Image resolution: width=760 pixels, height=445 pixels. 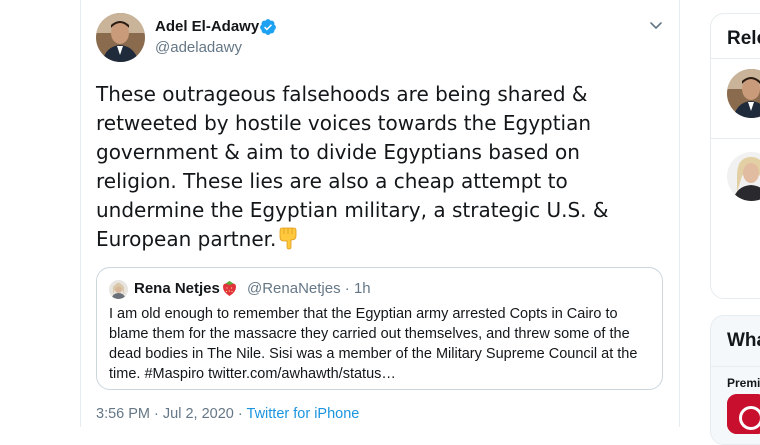 What do you see at coordinates (743, 383) in the screenshot?
I see `trend-category: Premi` at bounding box center [743, 383].